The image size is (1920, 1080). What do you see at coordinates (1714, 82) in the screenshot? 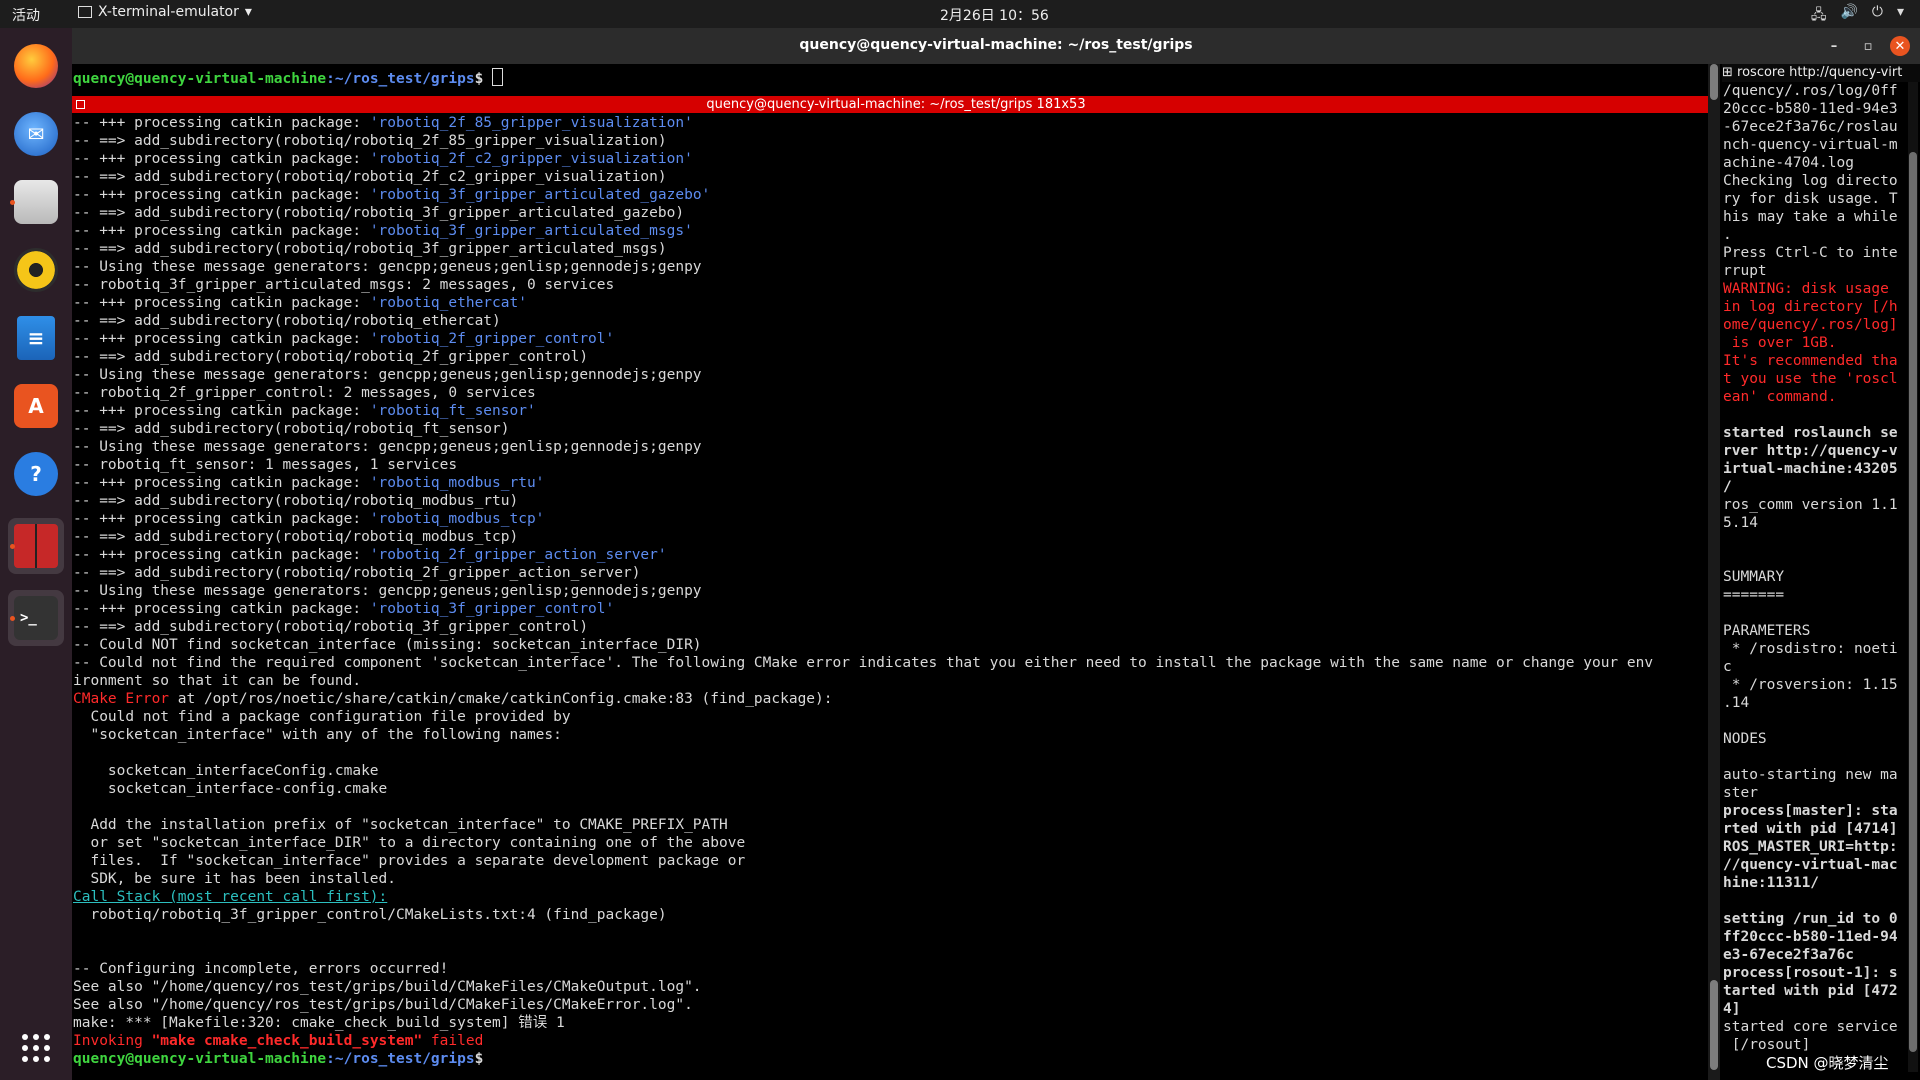
I see `scrollbar-thumb-top` at bounding box center [1714, 82].